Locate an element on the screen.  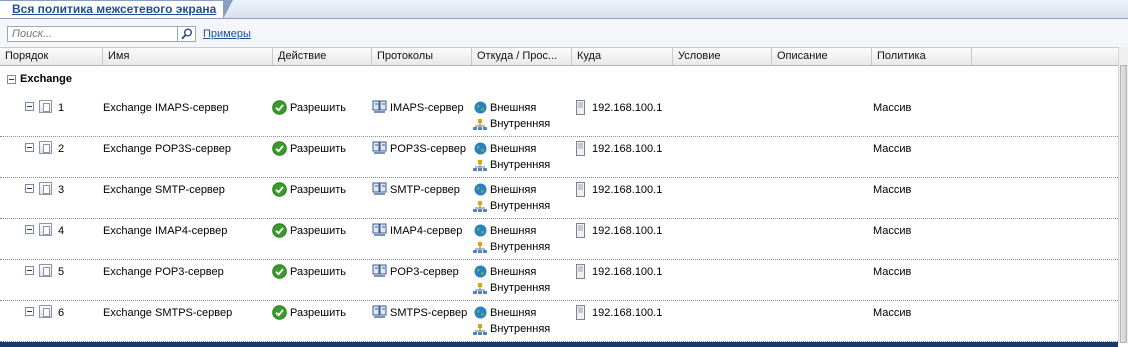
scrollbar-thumb is located at coordinates (1123, 204).